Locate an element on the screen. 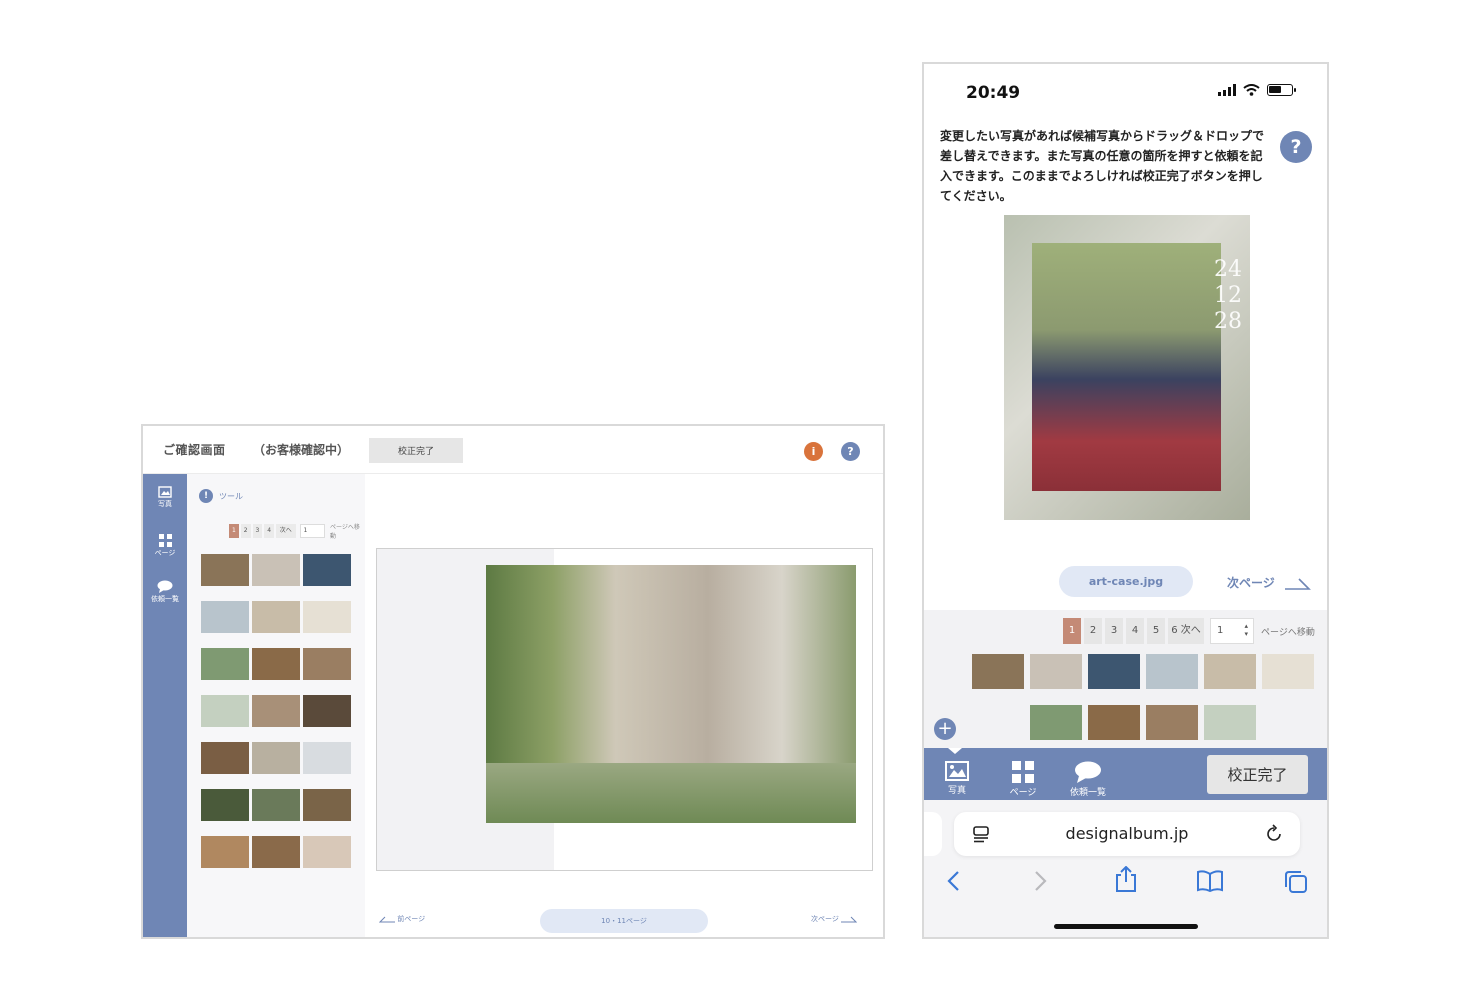 This screenshot has height=1000, width=1470. signal-icon is located at coordinates (1227, 90).